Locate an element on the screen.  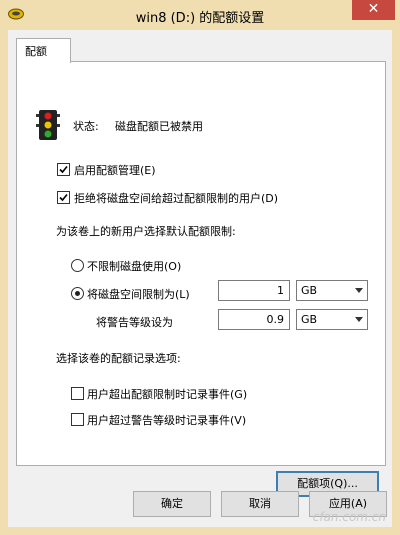
warning-unit-value: GB is located at coordinates (309, 319).